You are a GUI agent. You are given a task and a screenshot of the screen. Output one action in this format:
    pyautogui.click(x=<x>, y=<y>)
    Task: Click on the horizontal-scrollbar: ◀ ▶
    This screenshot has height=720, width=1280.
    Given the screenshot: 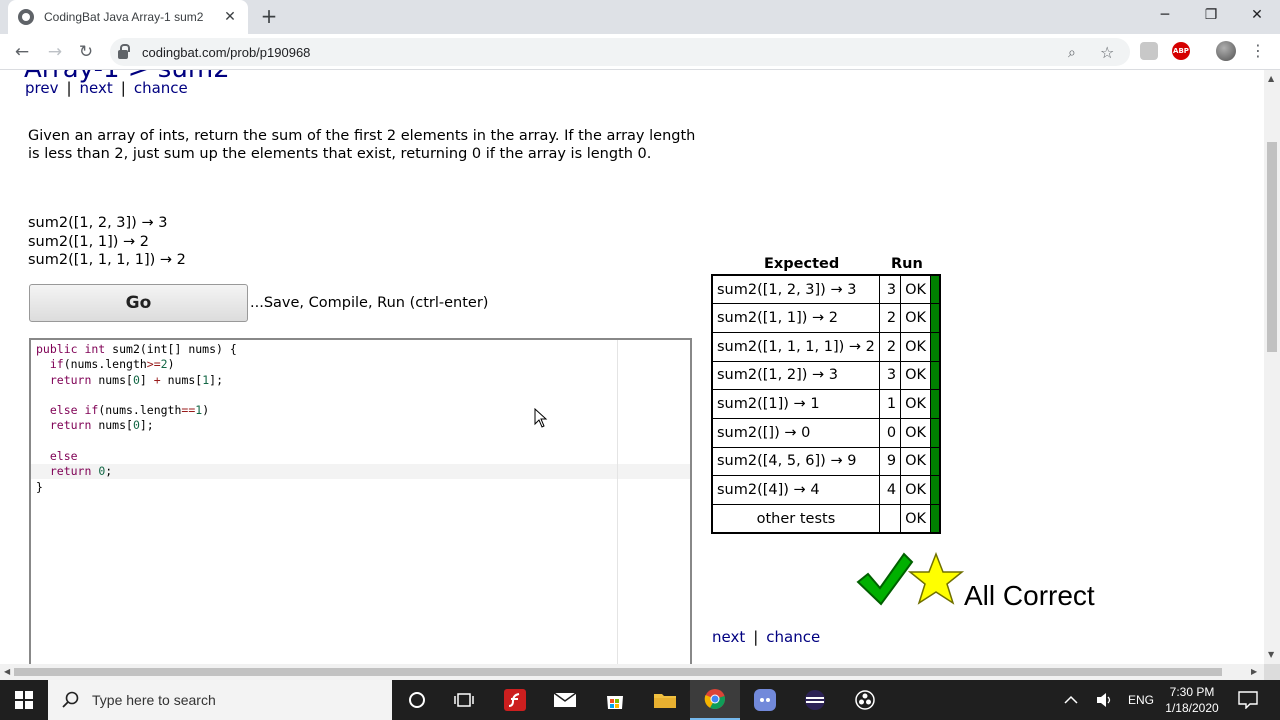 What is the action you would take?
    pyautogui.click(x=632, y=672)
    